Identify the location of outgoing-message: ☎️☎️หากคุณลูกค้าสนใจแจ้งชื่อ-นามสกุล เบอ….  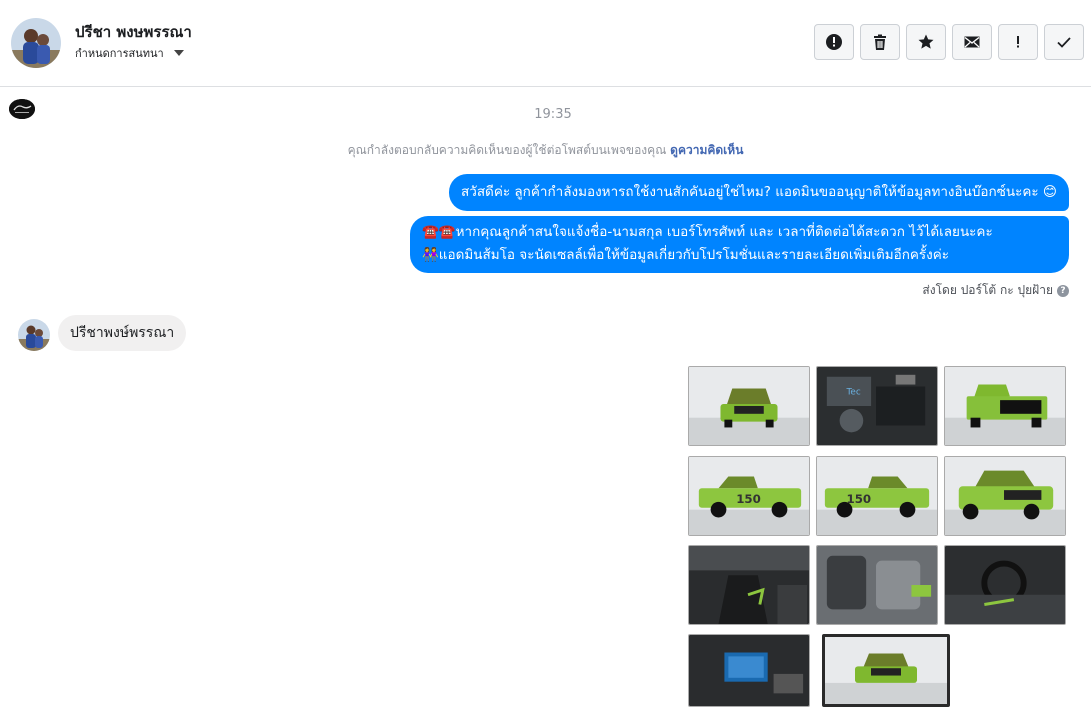
(739, 244).